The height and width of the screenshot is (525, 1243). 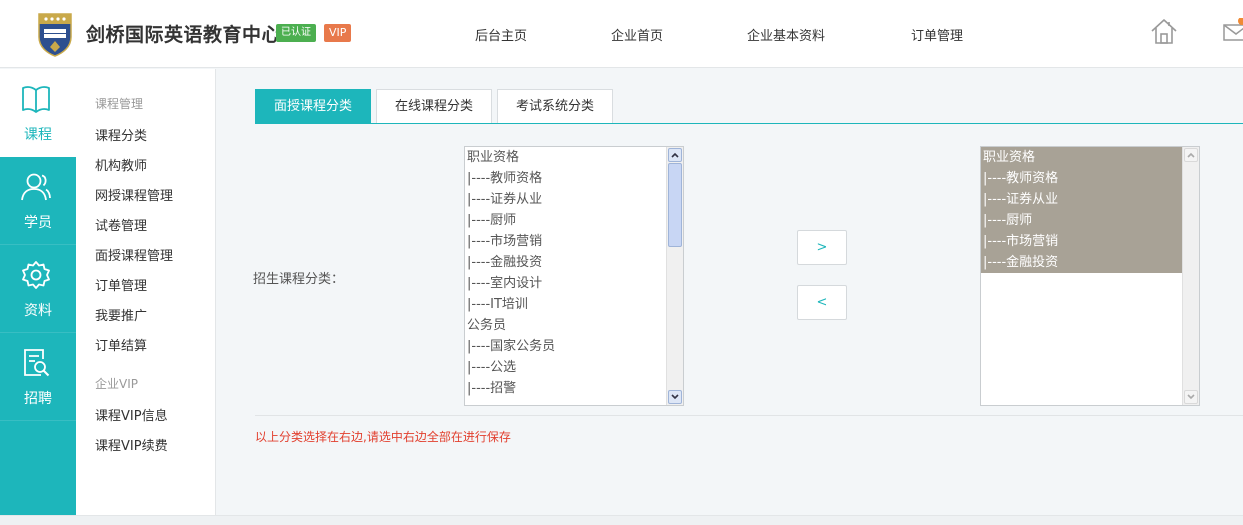 I want to click on nav-order-management: 订单管理, so click(x=937, y=34).